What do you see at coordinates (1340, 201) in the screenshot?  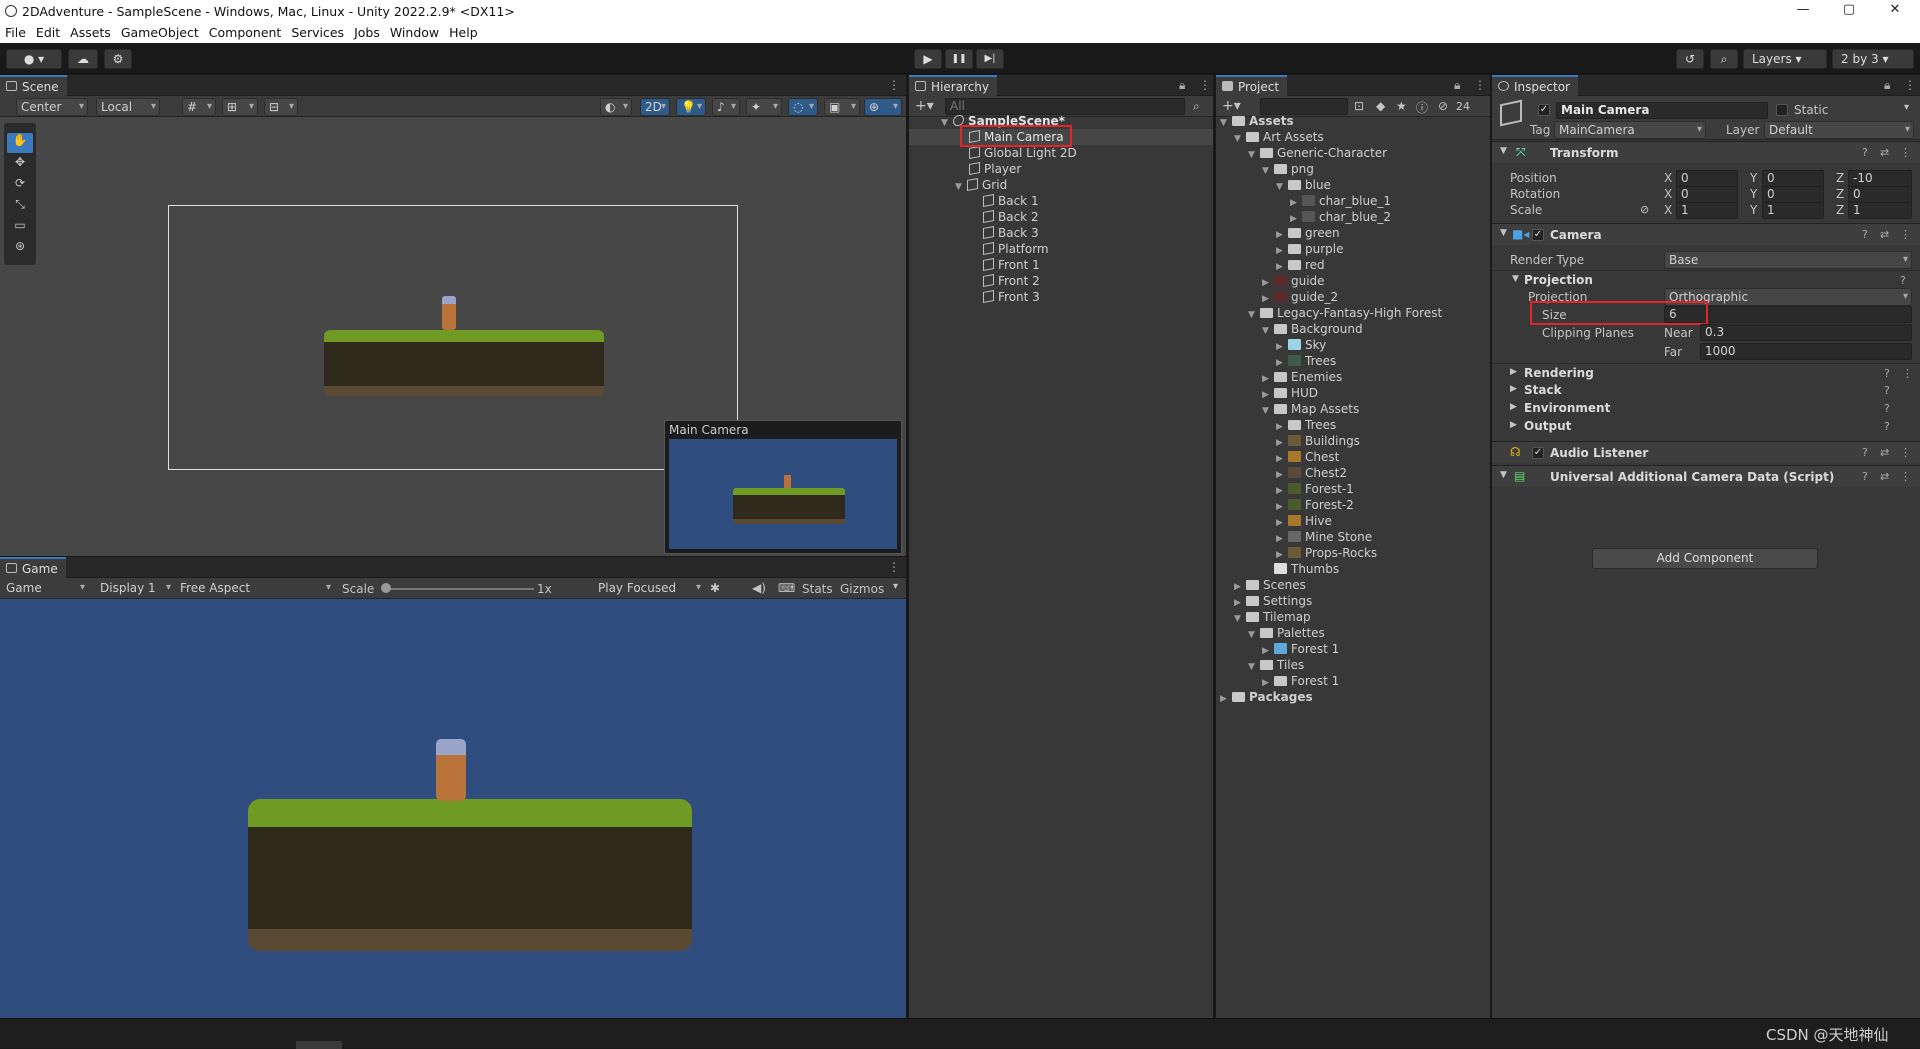 I see `project-item-char-blue-1: ▶ char_blue_1` at bounding box center [1340, 201].